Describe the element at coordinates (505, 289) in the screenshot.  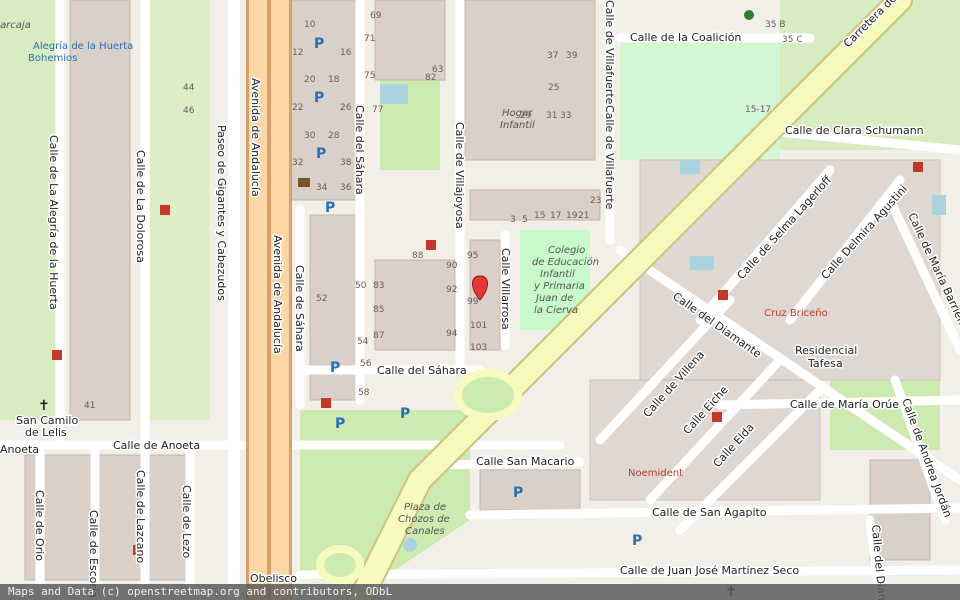
I see `street-label: Calle Villarrosa` at that location.